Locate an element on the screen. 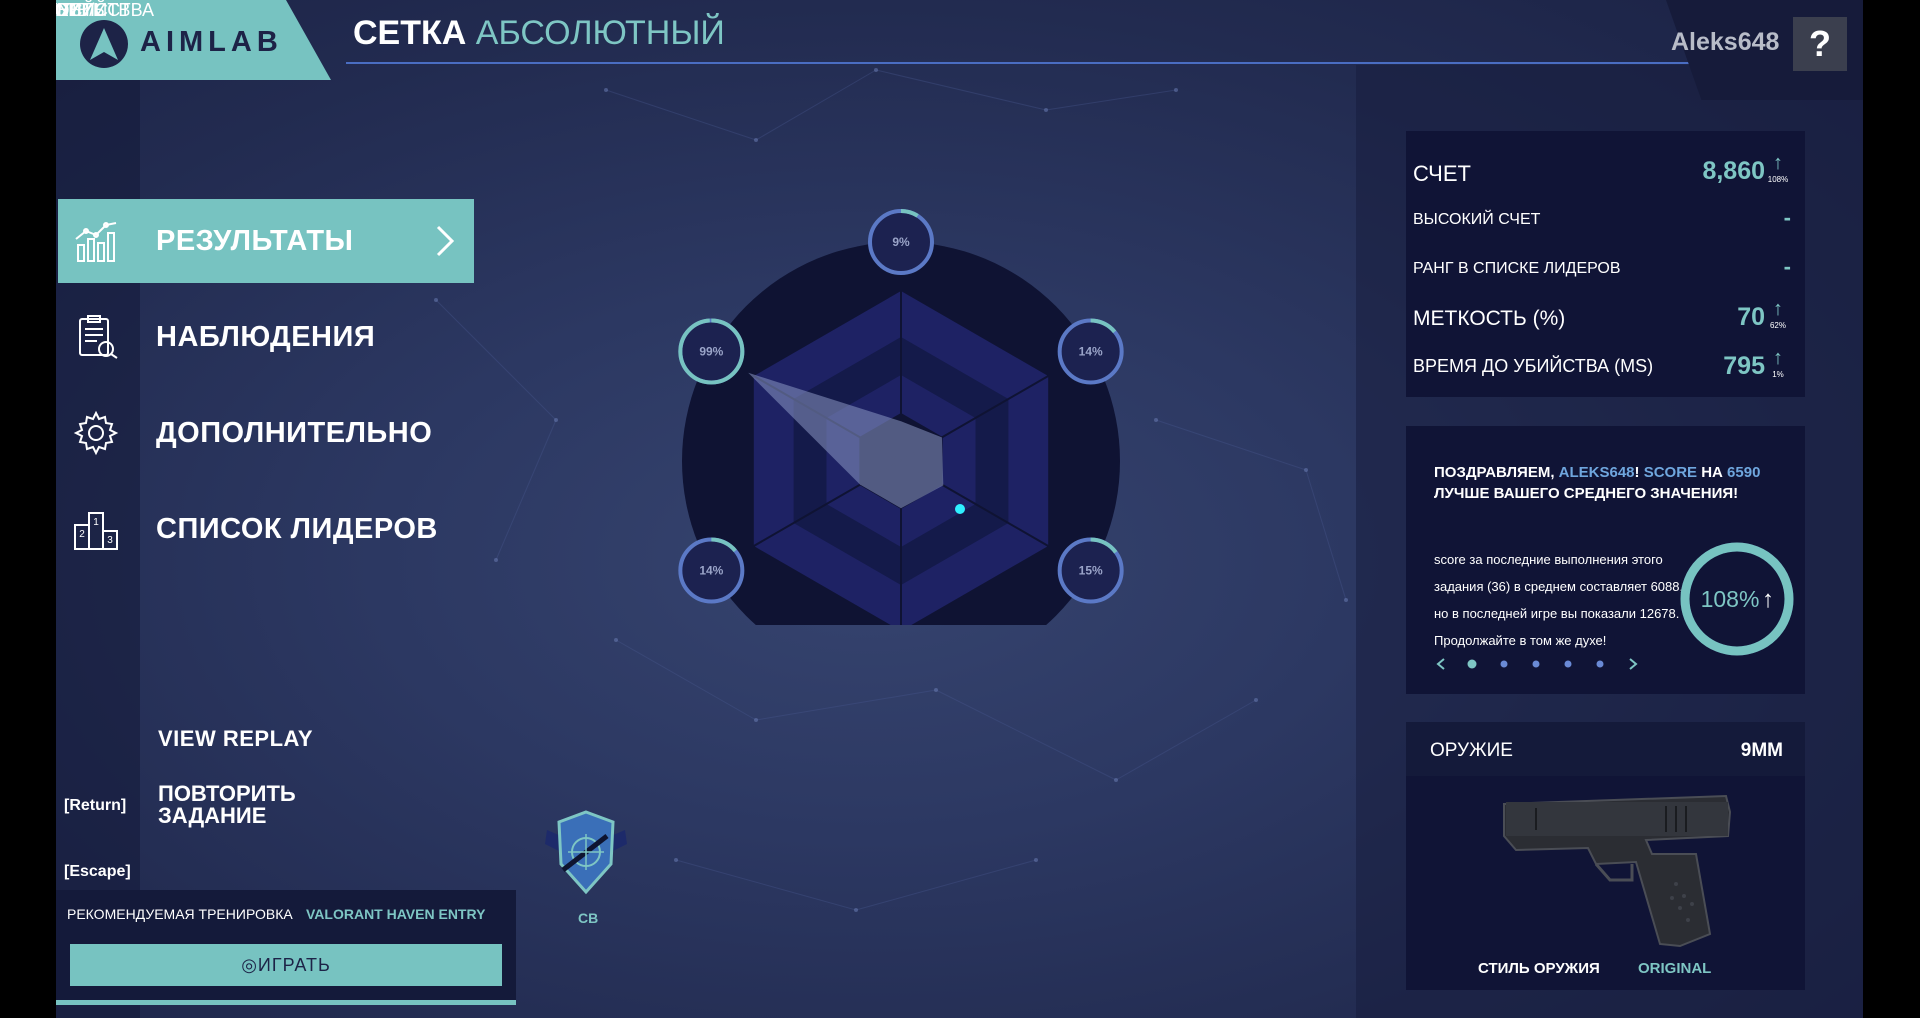  stat-ttk-label: ВРЕМЯ ДО УБИЙСТВА (MS) is located at coordinates (1533, 366).